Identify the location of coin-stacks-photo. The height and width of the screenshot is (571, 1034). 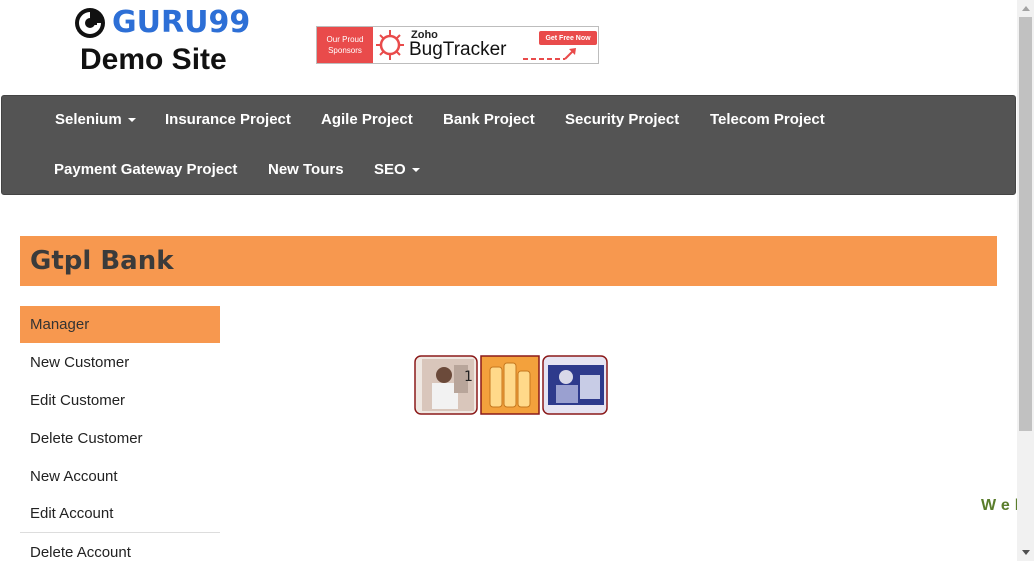
(510, 385).